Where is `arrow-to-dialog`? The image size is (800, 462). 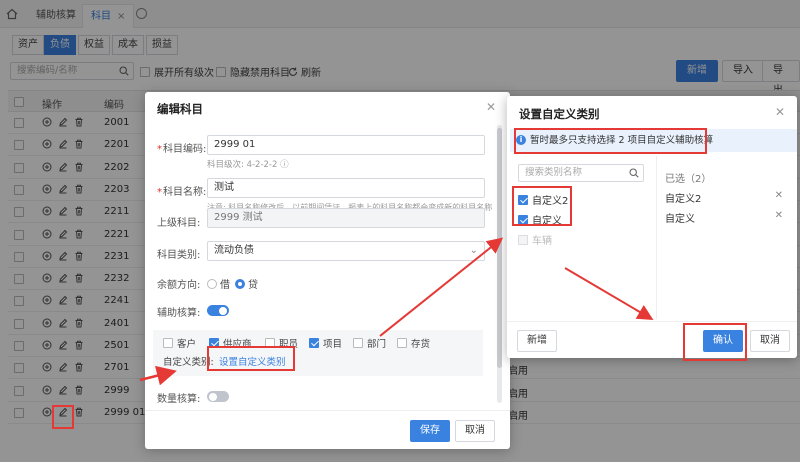
arrow-to-dialog is located at coordinates (441, 287).